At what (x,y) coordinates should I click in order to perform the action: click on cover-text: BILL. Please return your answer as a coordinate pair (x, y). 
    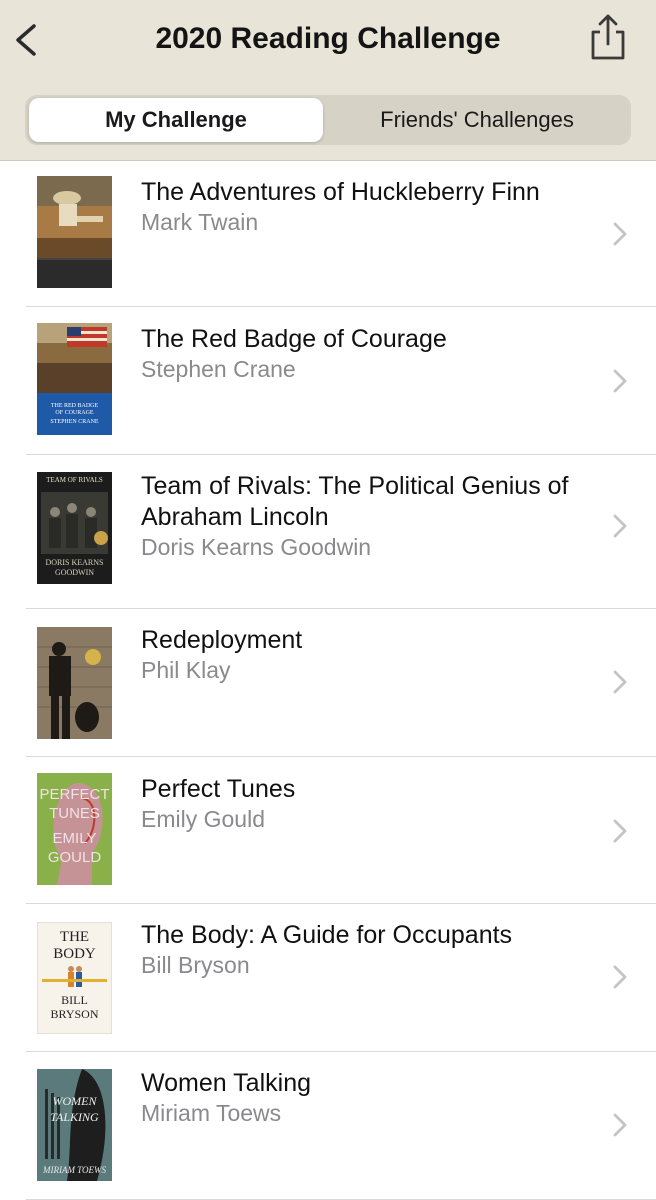
    Looking at the image, I should click on (74, 1000).